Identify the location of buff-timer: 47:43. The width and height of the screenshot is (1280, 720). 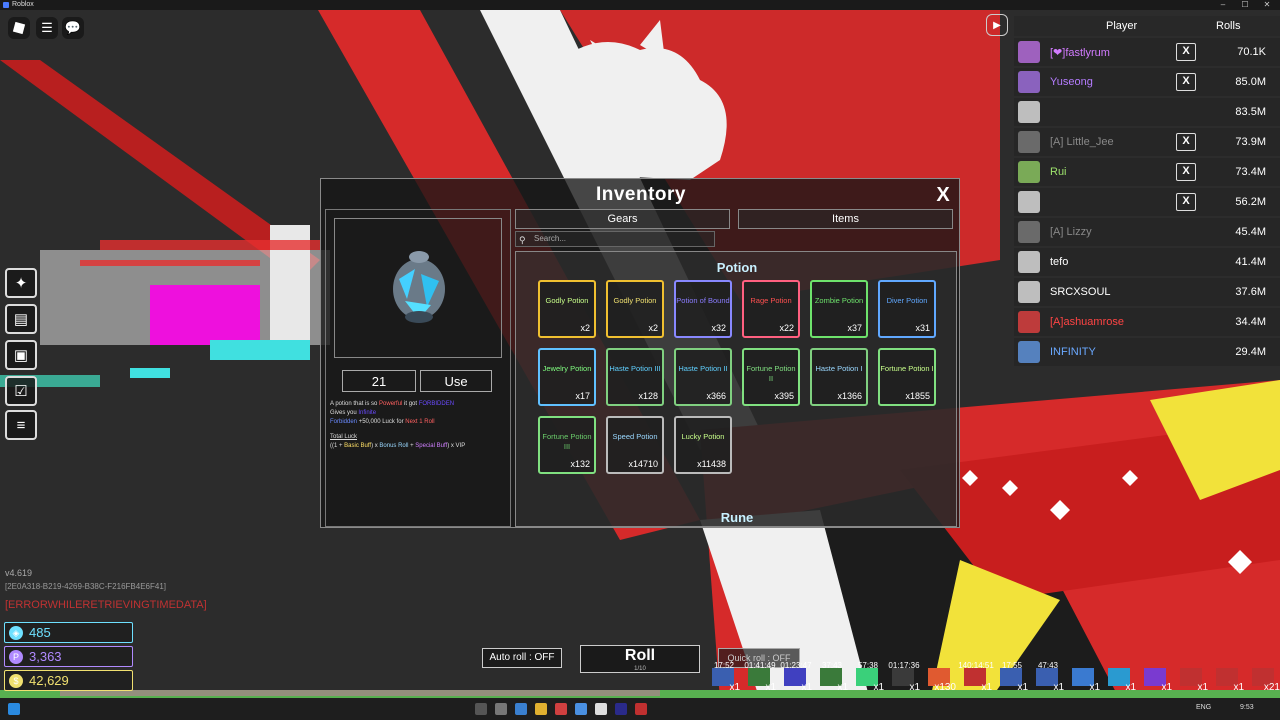
(1048, 665).